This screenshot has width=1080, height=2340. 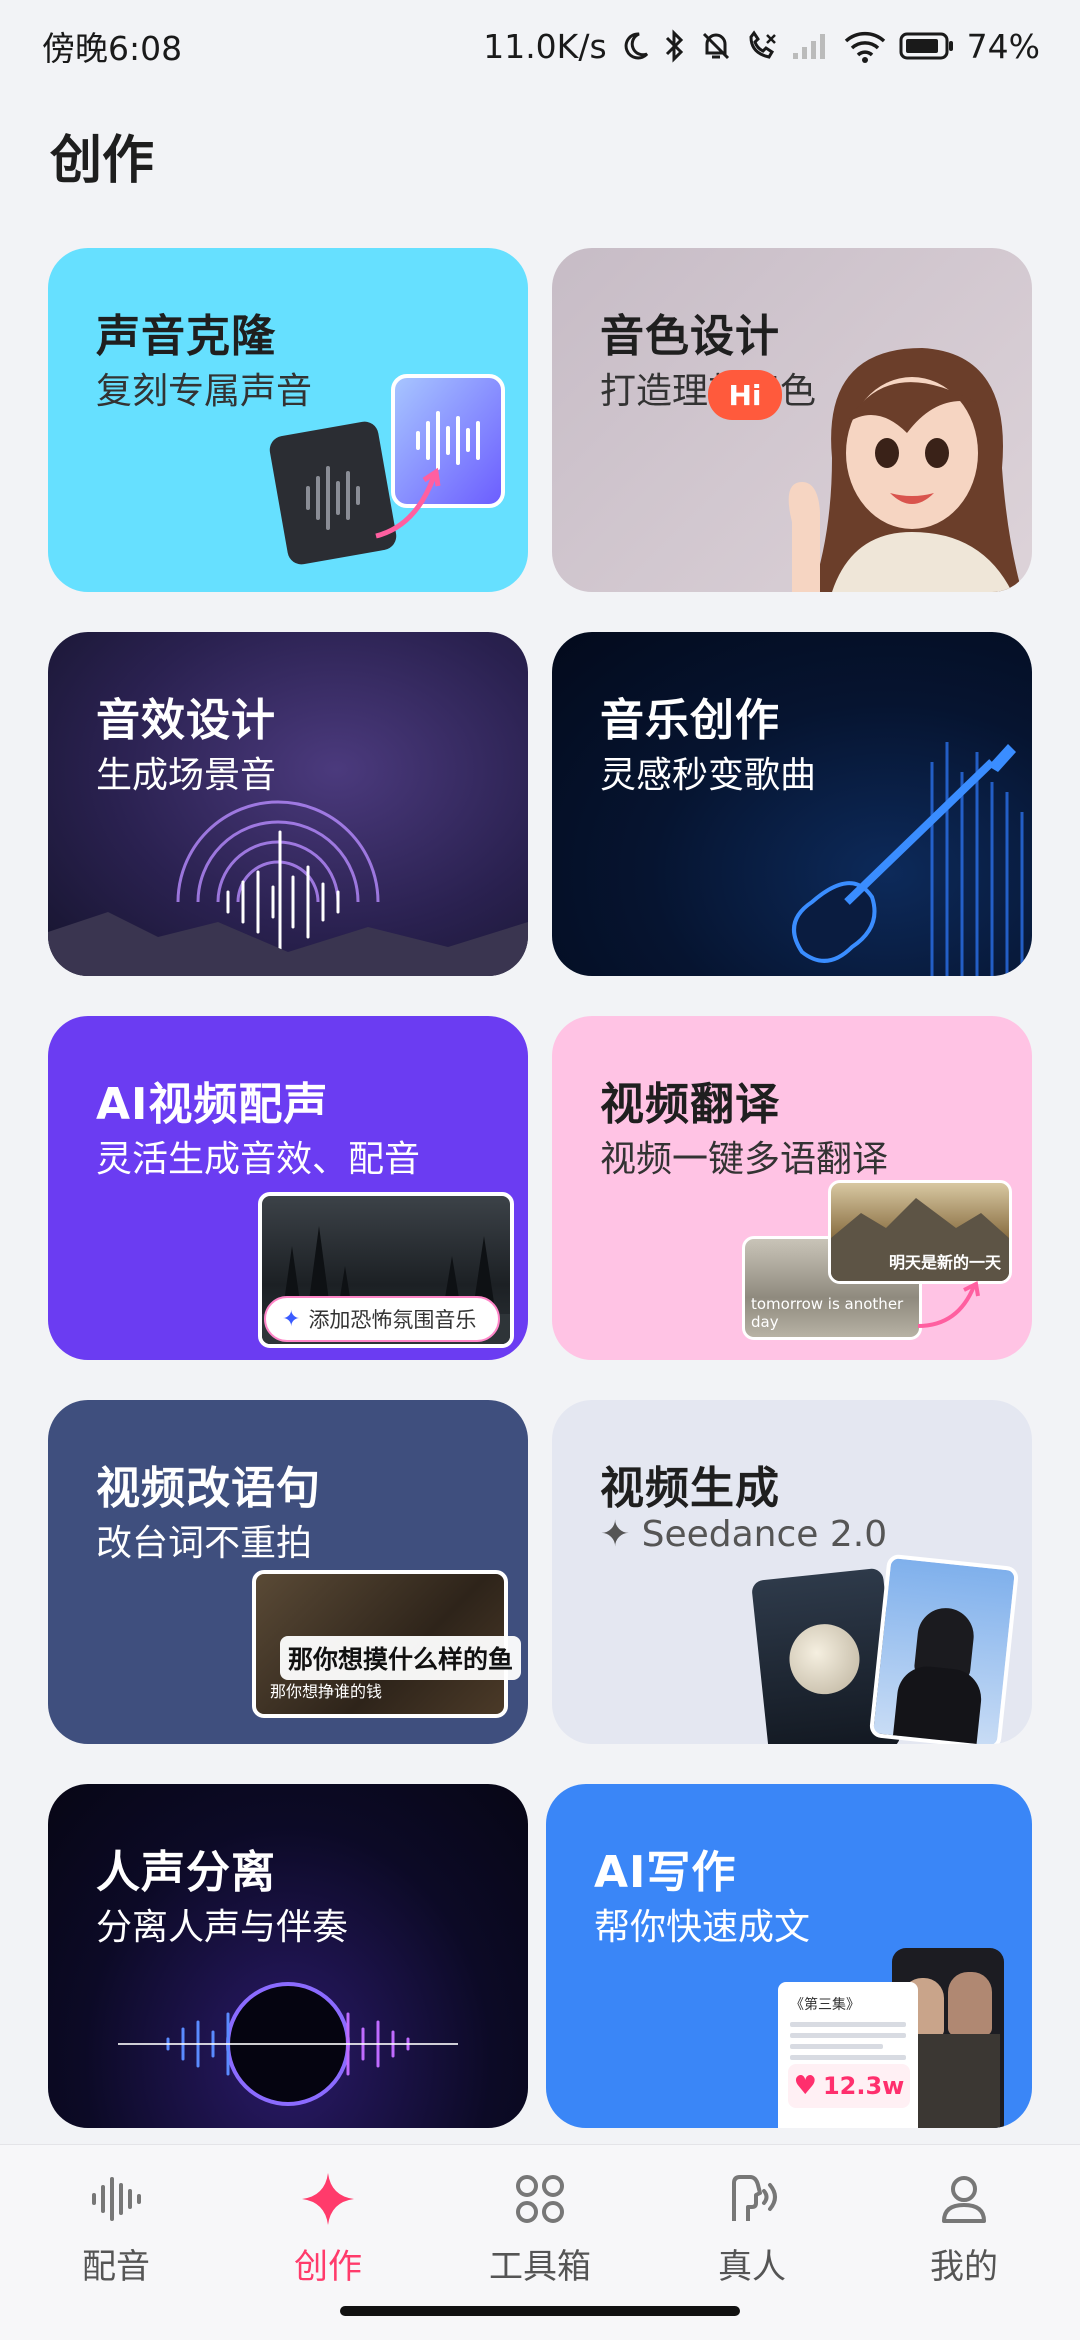 I want to click on card-title: 视频改语句, so click(x=208, y=1488).